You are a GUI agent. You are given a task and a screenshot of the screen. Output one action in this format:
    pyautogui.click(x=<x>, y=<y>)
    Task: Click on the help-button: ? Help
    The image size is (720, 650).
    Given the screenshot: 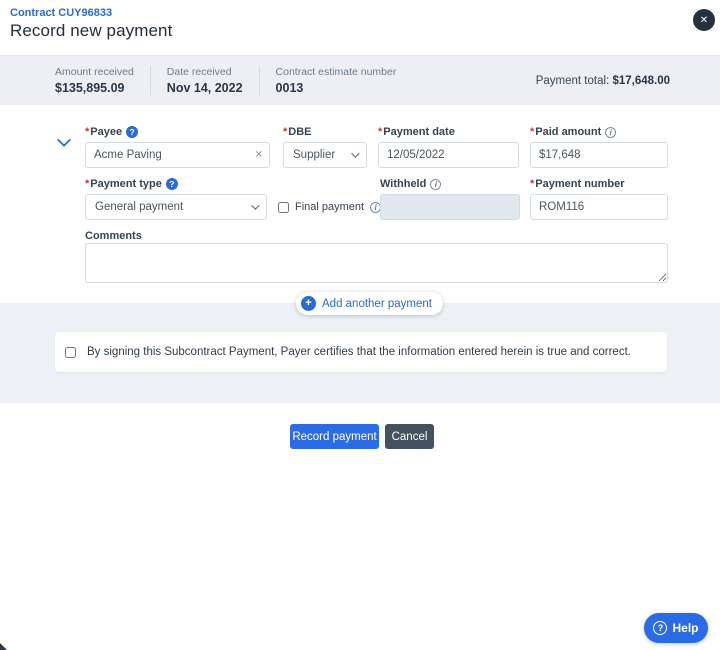 What is the action you would take?
    pyautogui.click(x=676, y=628)
    